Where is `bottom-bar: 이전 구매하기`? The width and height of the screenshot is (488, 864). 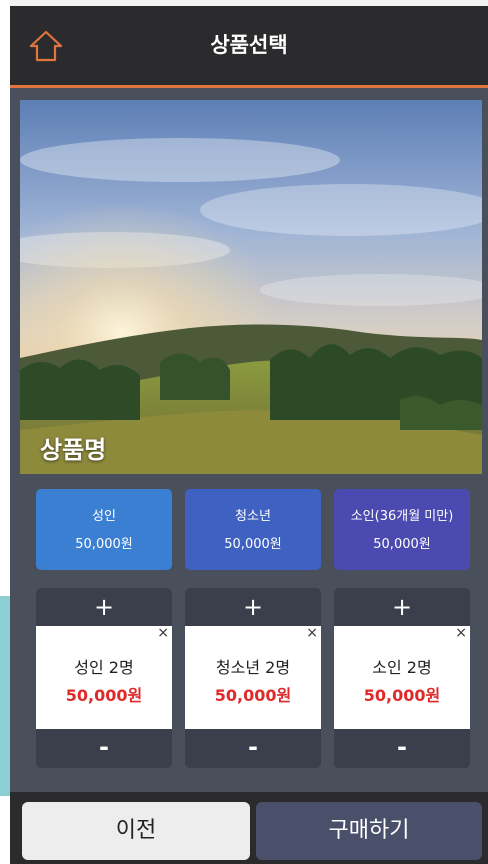
bottom-bar: 이전 구매하기 is located at coordinates (249, 828).